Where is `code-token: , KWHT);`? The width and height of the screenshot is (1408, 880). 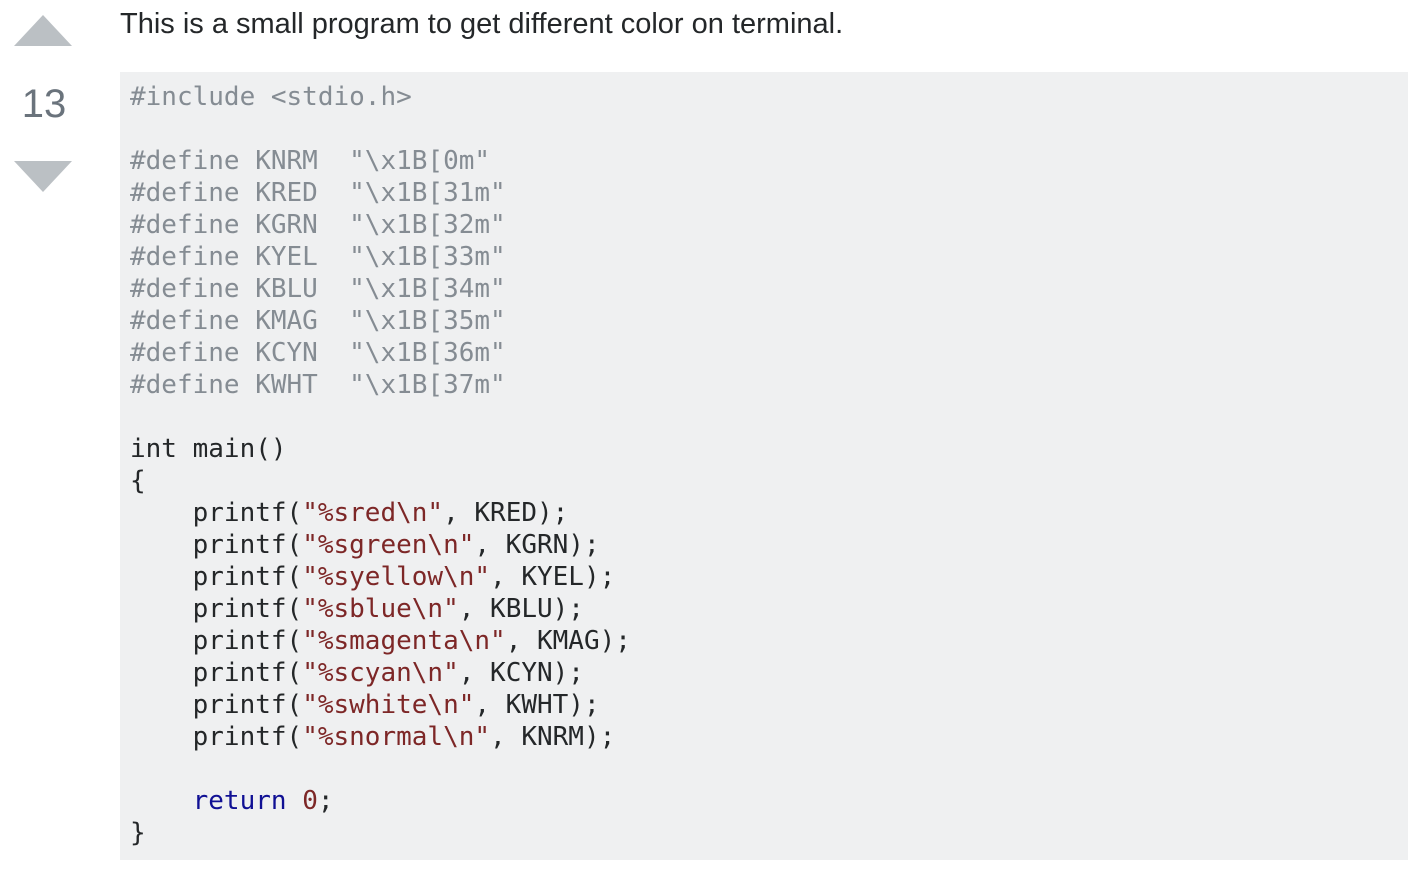 code-token: , KWHT); is located at coordinates (537, 705).